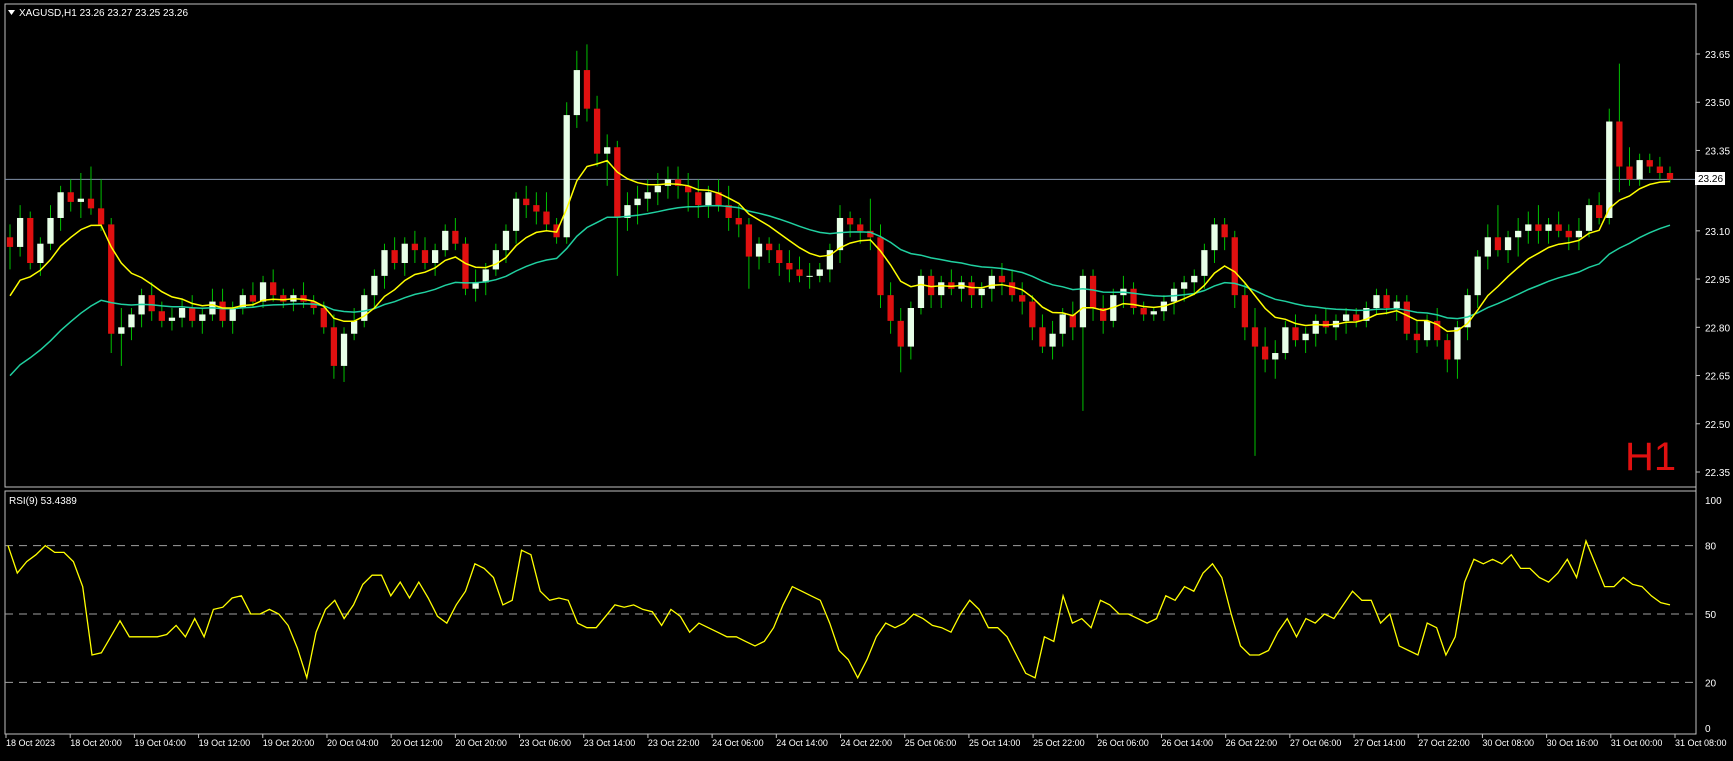  I want to click on time-tick-label: 24 Oct 22:00, so click(867, 743).